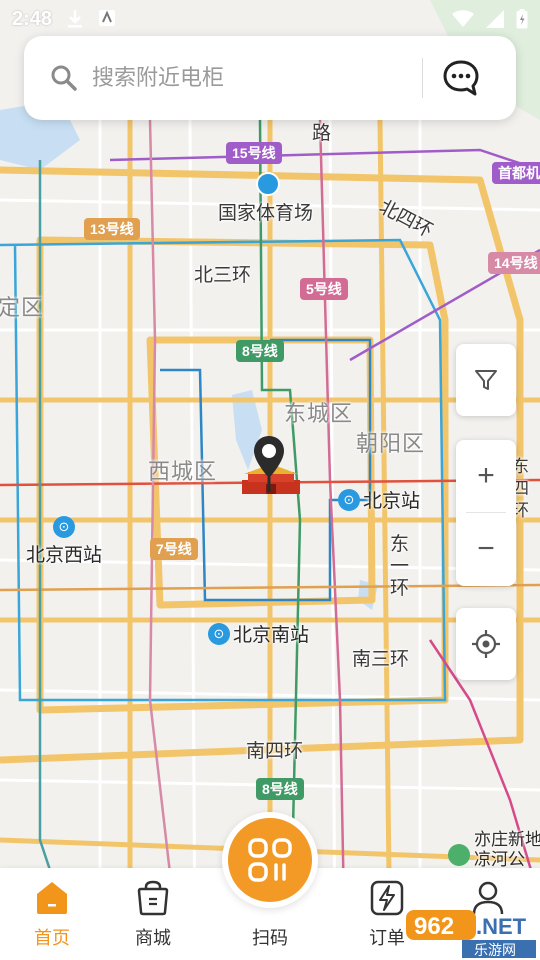 This screenshot has width=540, height=960. Describe the element at coordinates (516, 173) in the screenshot. I see `metro-line-badge: 首都机` at that location.